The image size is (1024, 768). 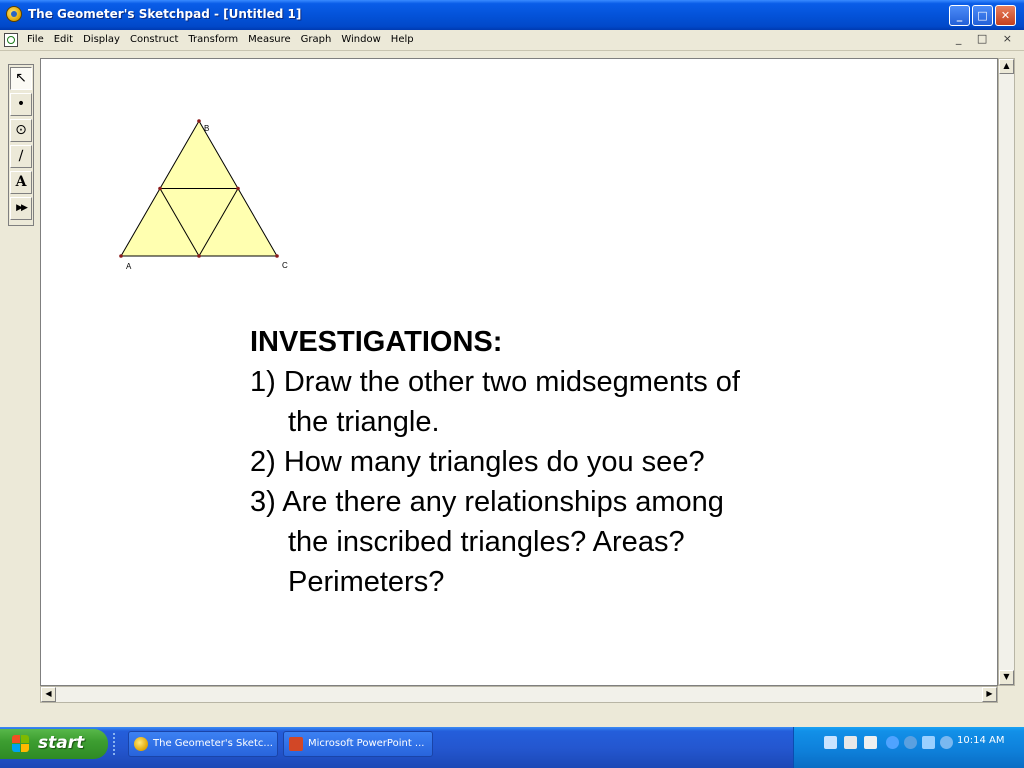 What do you see at coordinates (830, 742) in the screenshot?
I see `tray-pen-icon` at bounding box center [830, 742].